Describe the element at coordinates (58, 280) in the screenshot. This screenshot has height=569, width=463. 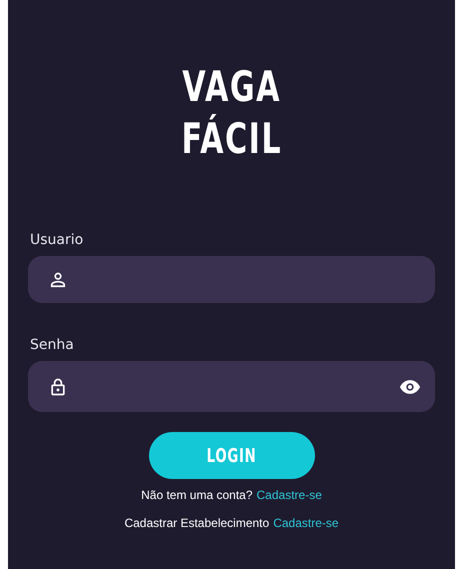
I see `user-icon` at that location.